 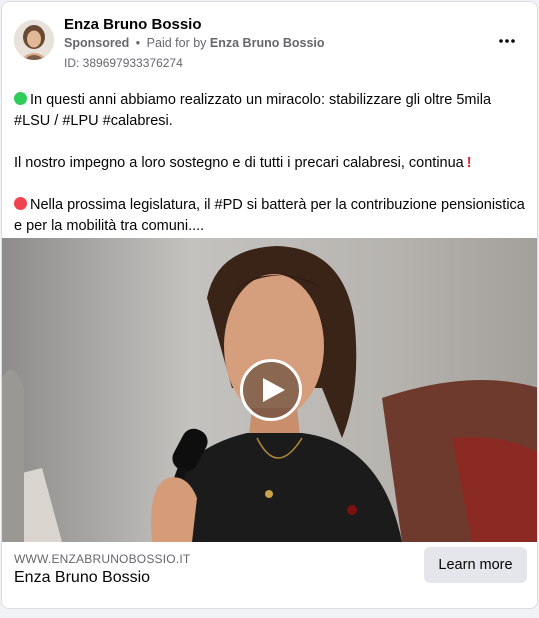 What do you see at coordinates (123, 63) in the screenshot?
I see `ad-id: ID: 389697933376274` at bounding box center [123, 63].